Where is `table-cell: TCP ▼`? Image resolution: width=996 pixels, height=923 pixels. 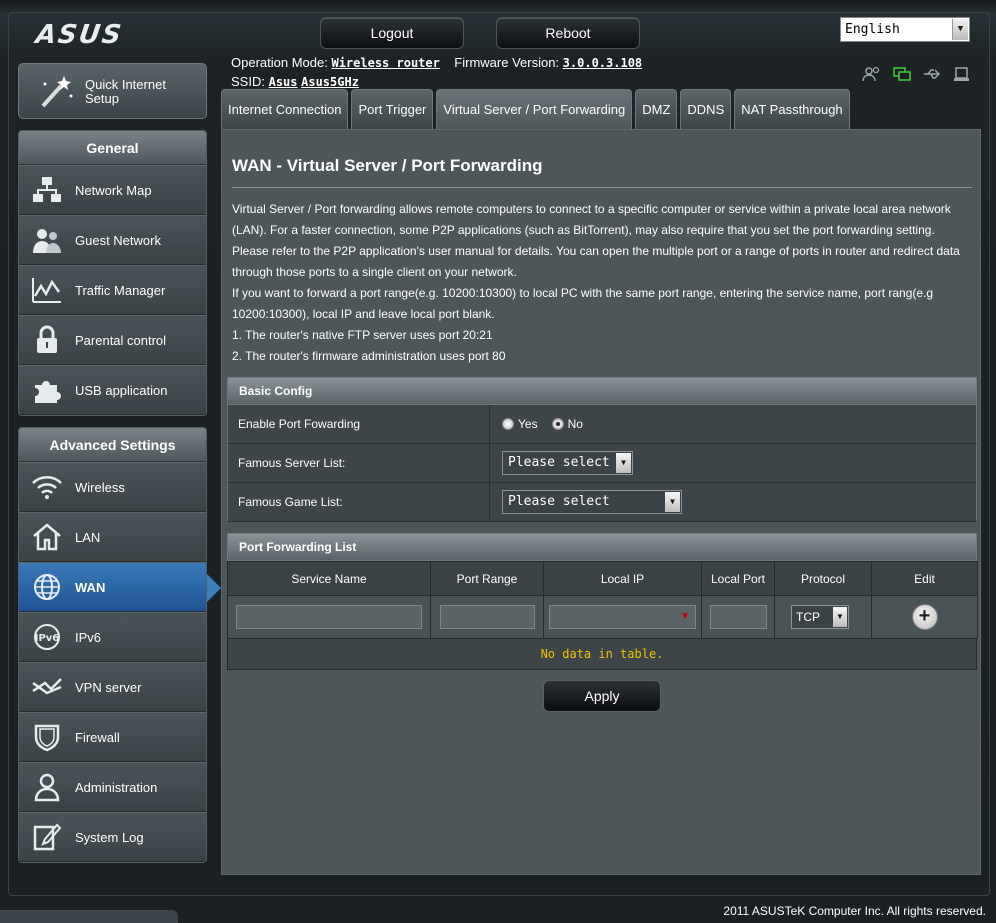
table-cell: TCP ▼ is located at coordinates (823, 617).